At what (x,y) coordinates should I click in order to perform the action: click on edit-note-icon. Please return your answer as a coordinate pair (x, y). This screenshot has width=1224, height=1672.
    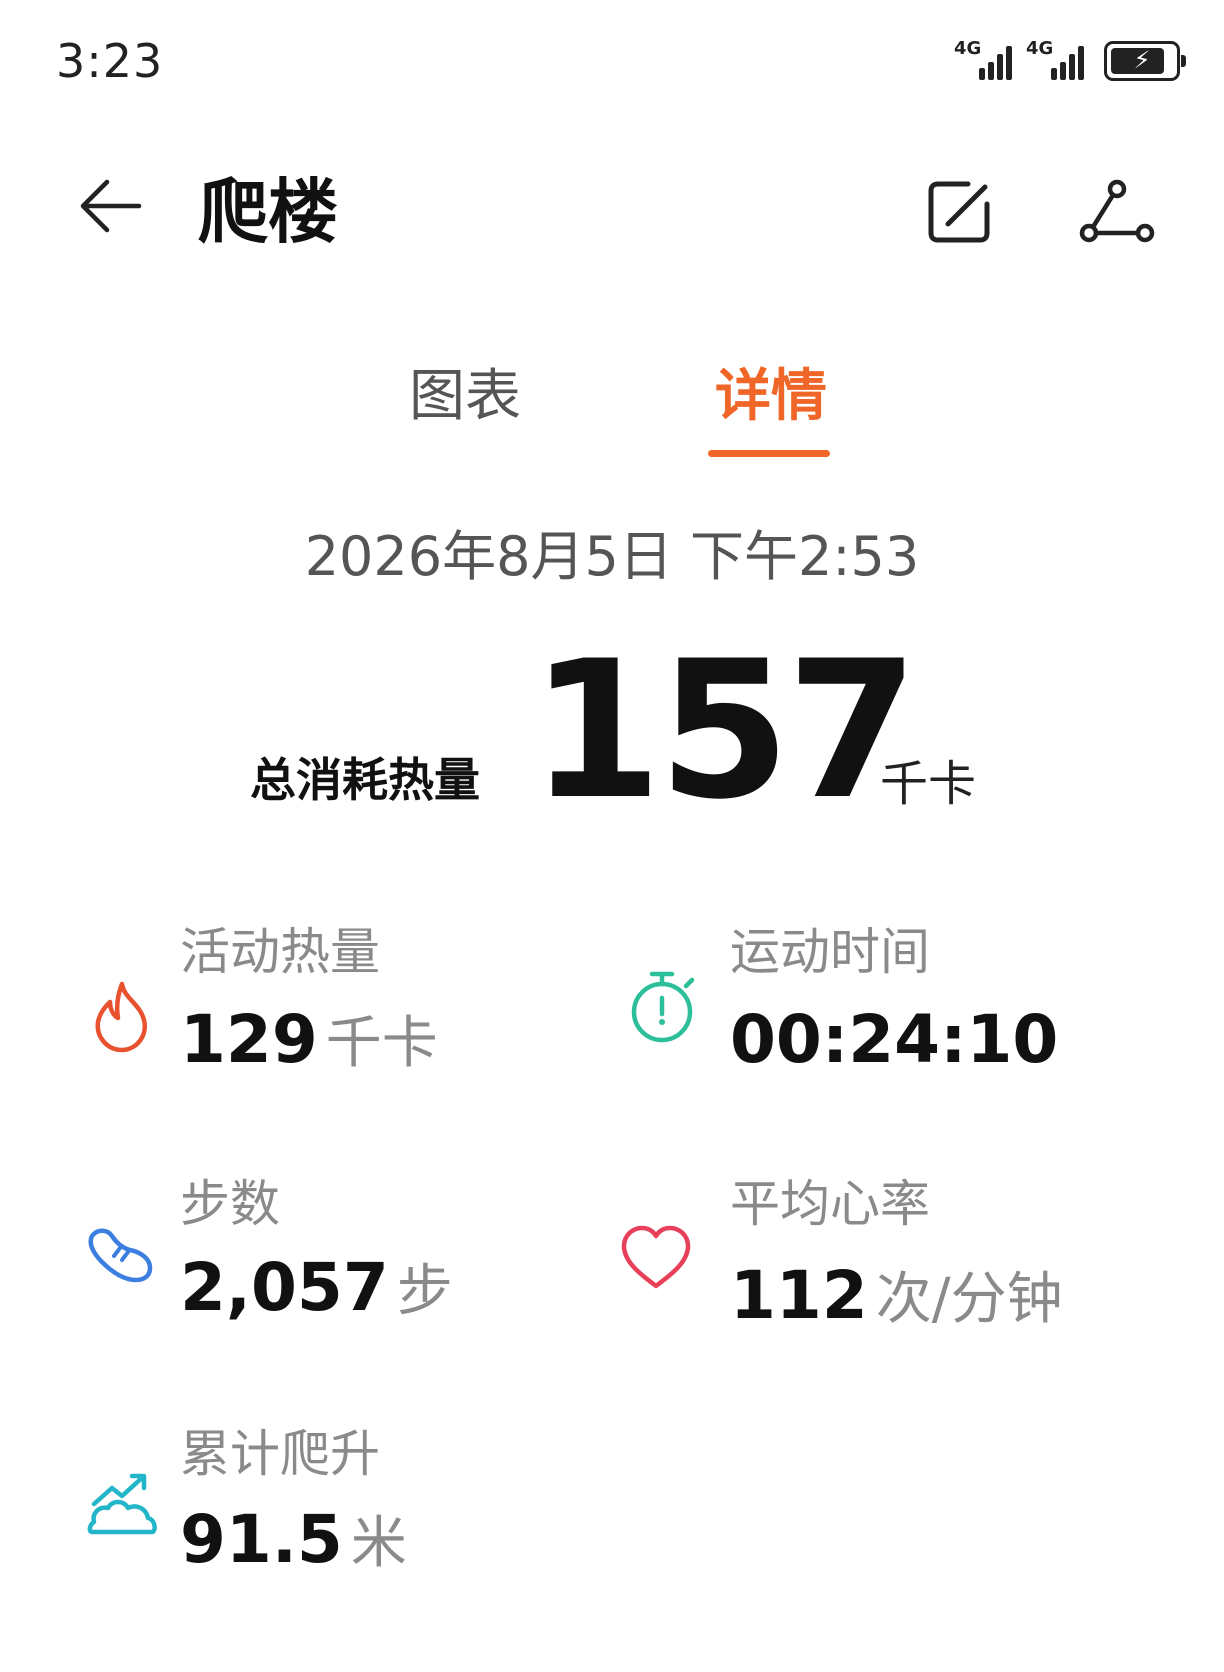
    Looking at the image, I should click on (959, 212).